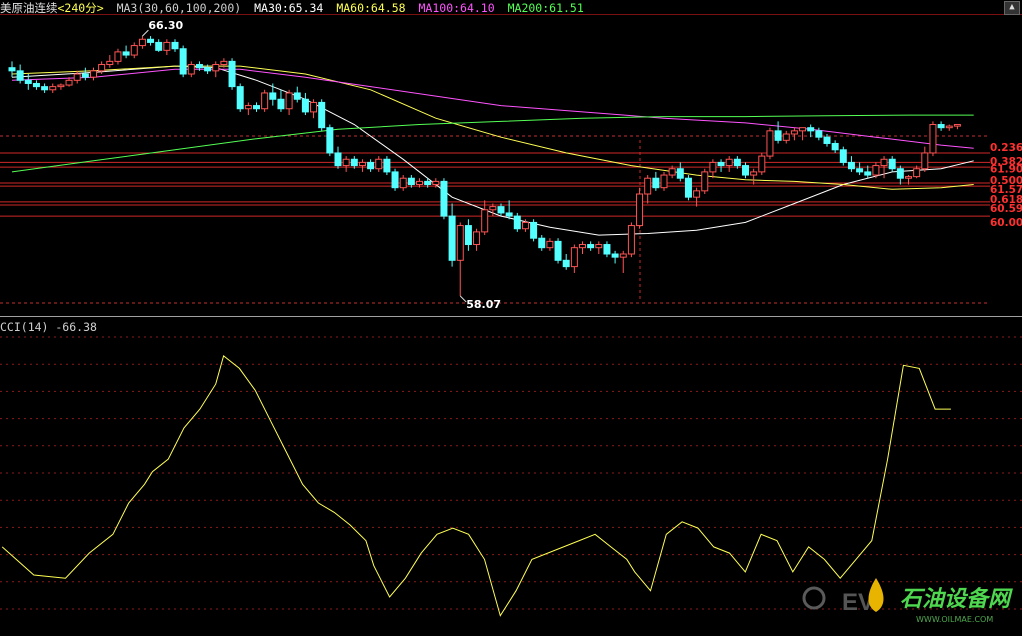  I want to click on fib-label: 0.500, so click(1006, 181).